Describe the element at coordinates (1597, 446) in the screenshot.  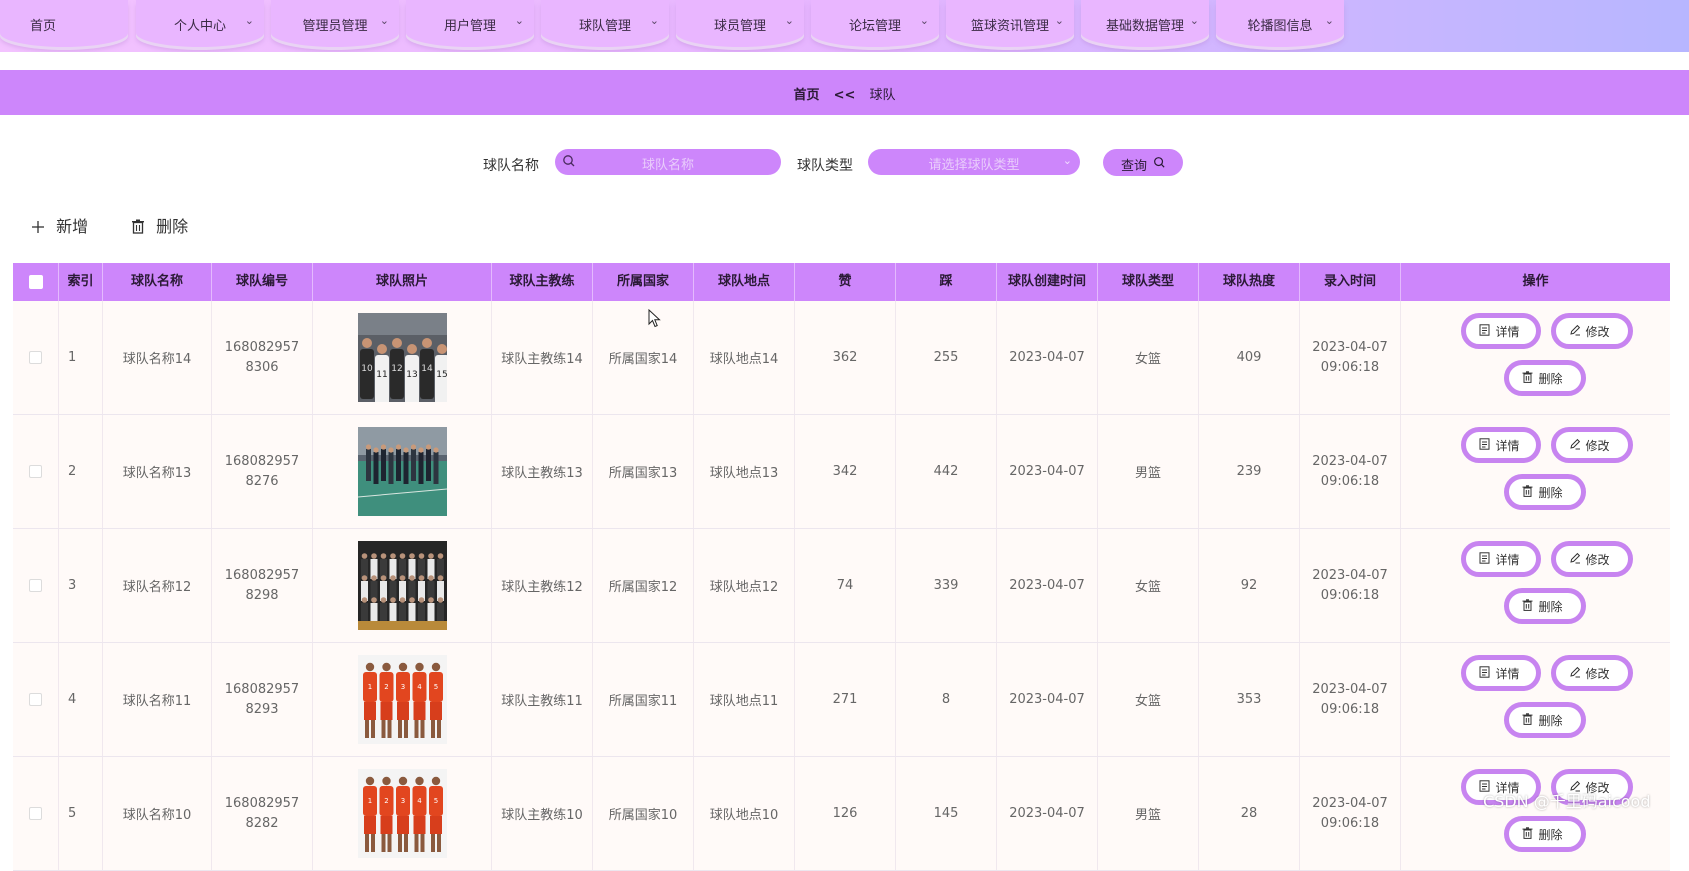
I see `edit-button-label: 修改` at that location.